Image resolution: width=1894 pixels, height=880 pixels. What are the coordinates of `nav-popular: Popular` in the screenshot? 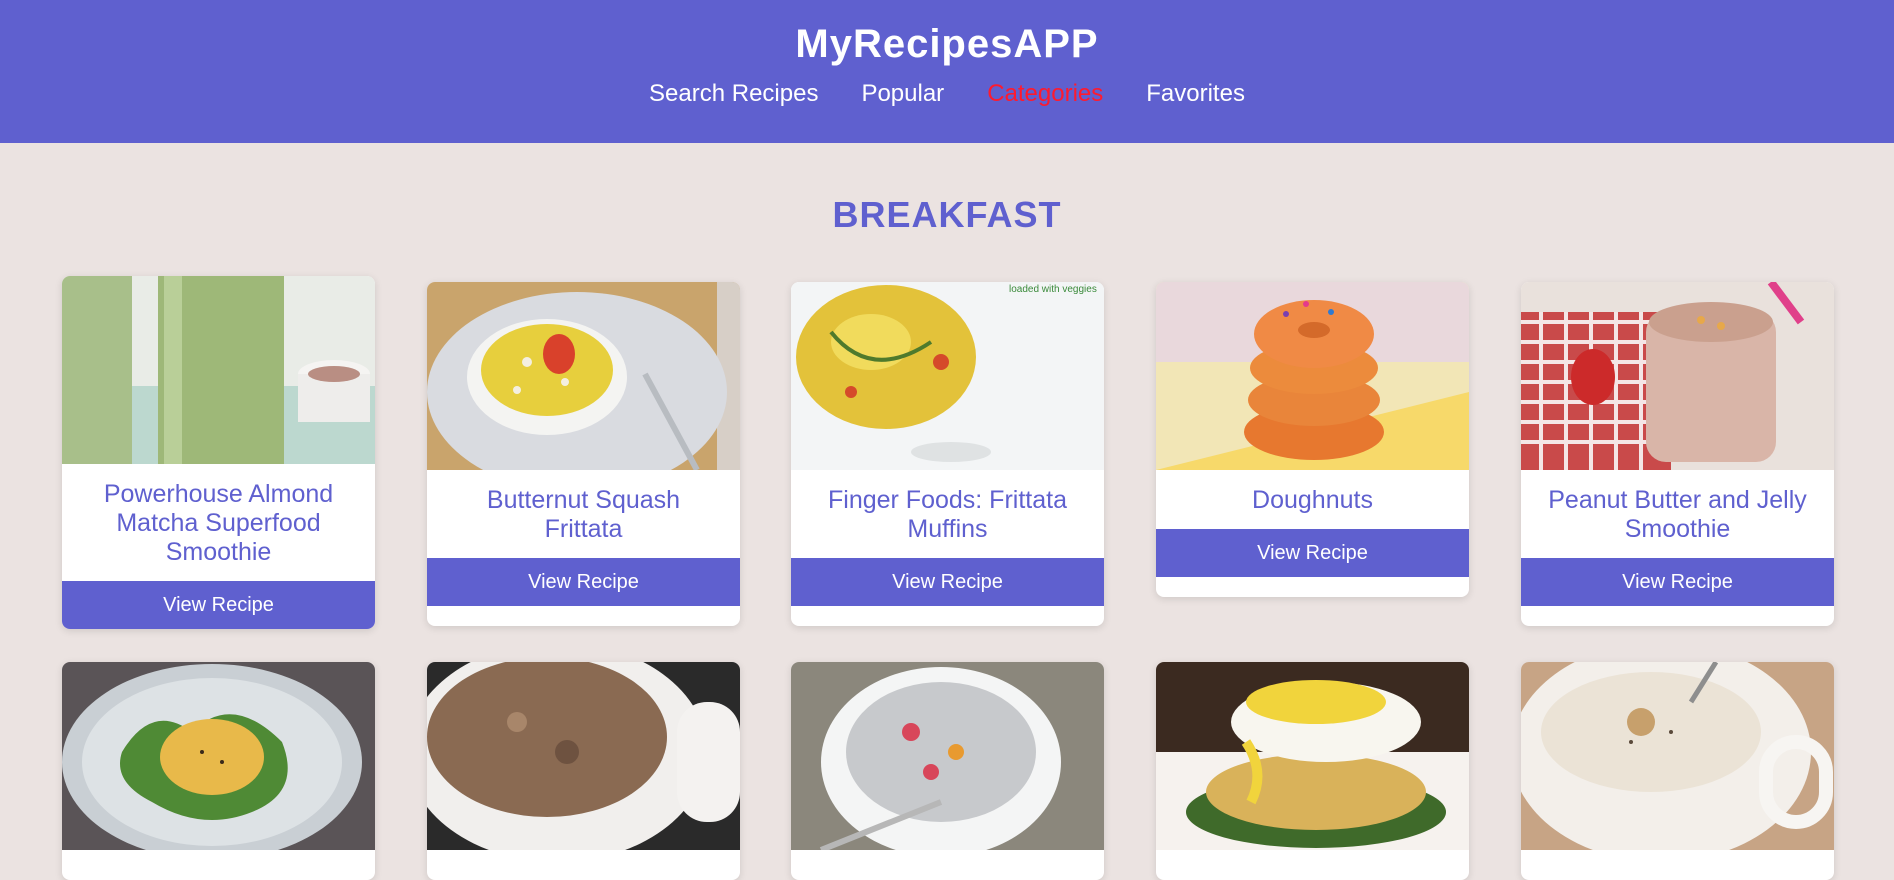 It's located at (902, 94).